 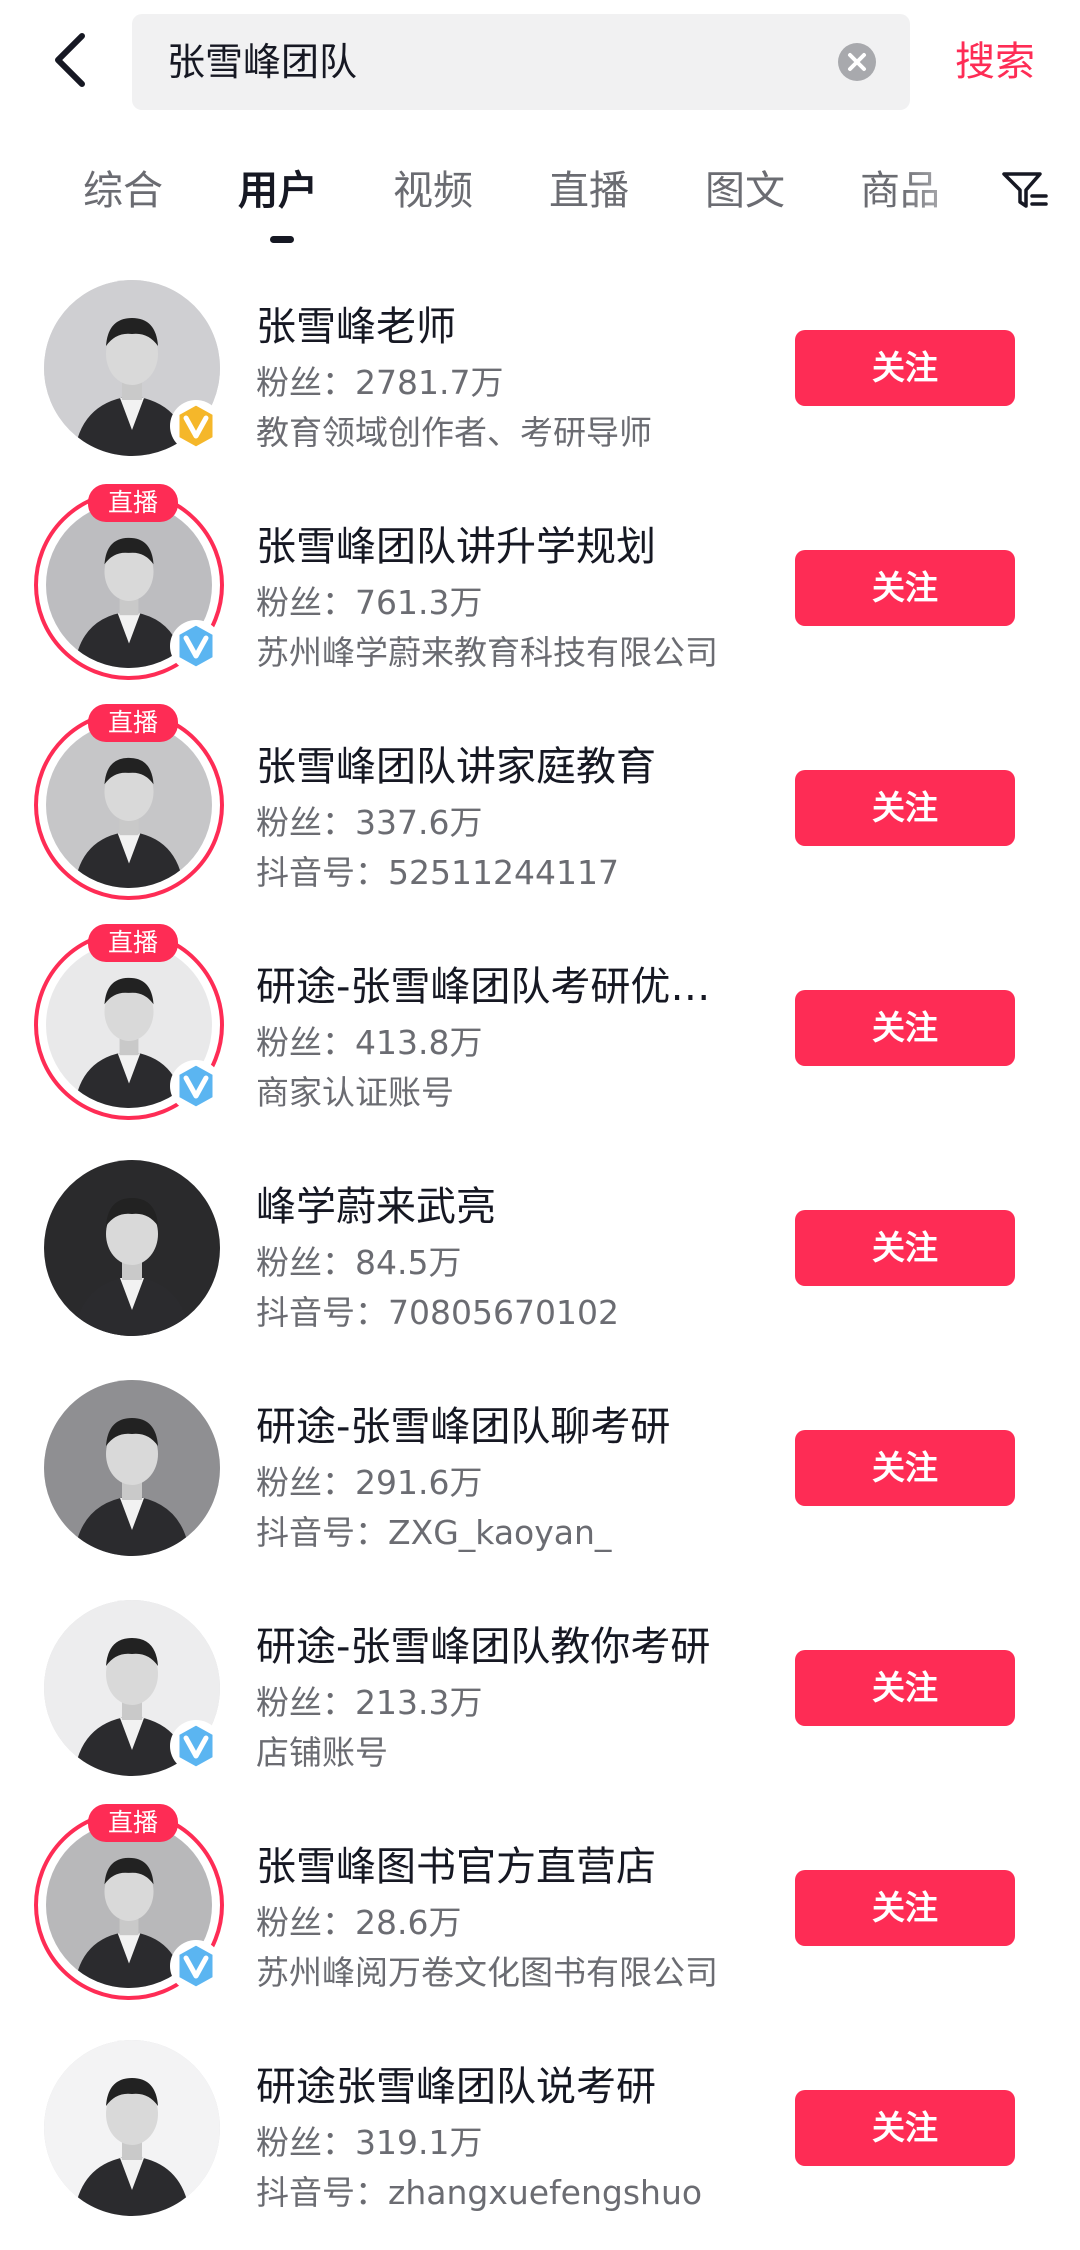 What do you see at coordinates (369, 2142) in the screenshot?
I see `fan-count: 粉丝：319.1万` at bounding box center [369, 2142].